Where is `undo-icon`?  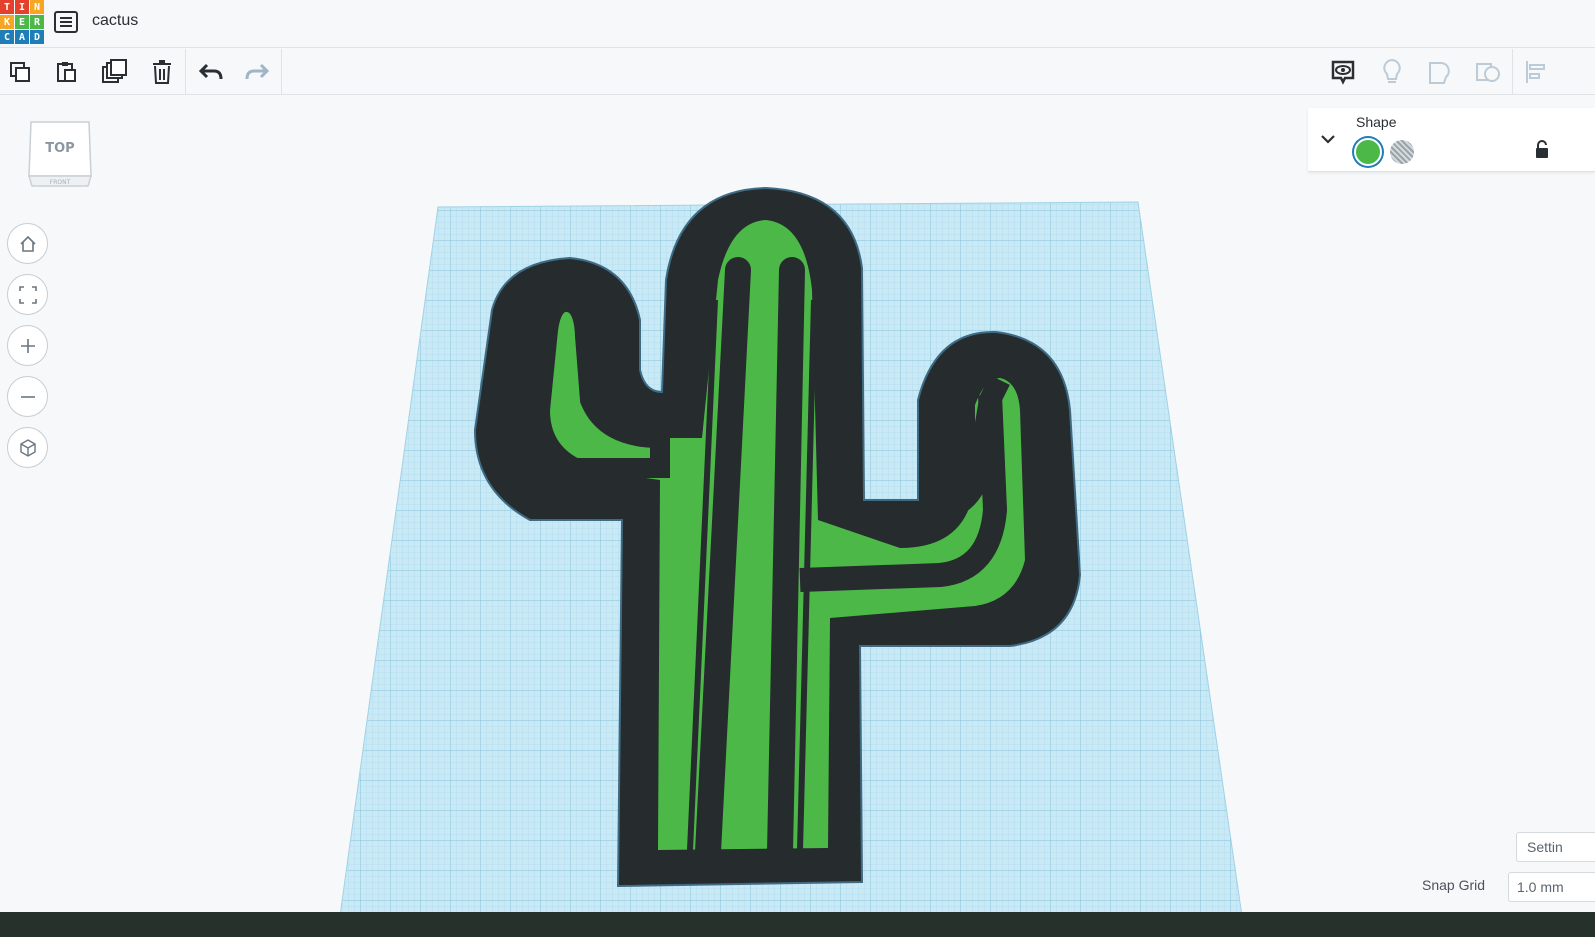 undo-icon is located at coordinates (211, 72).